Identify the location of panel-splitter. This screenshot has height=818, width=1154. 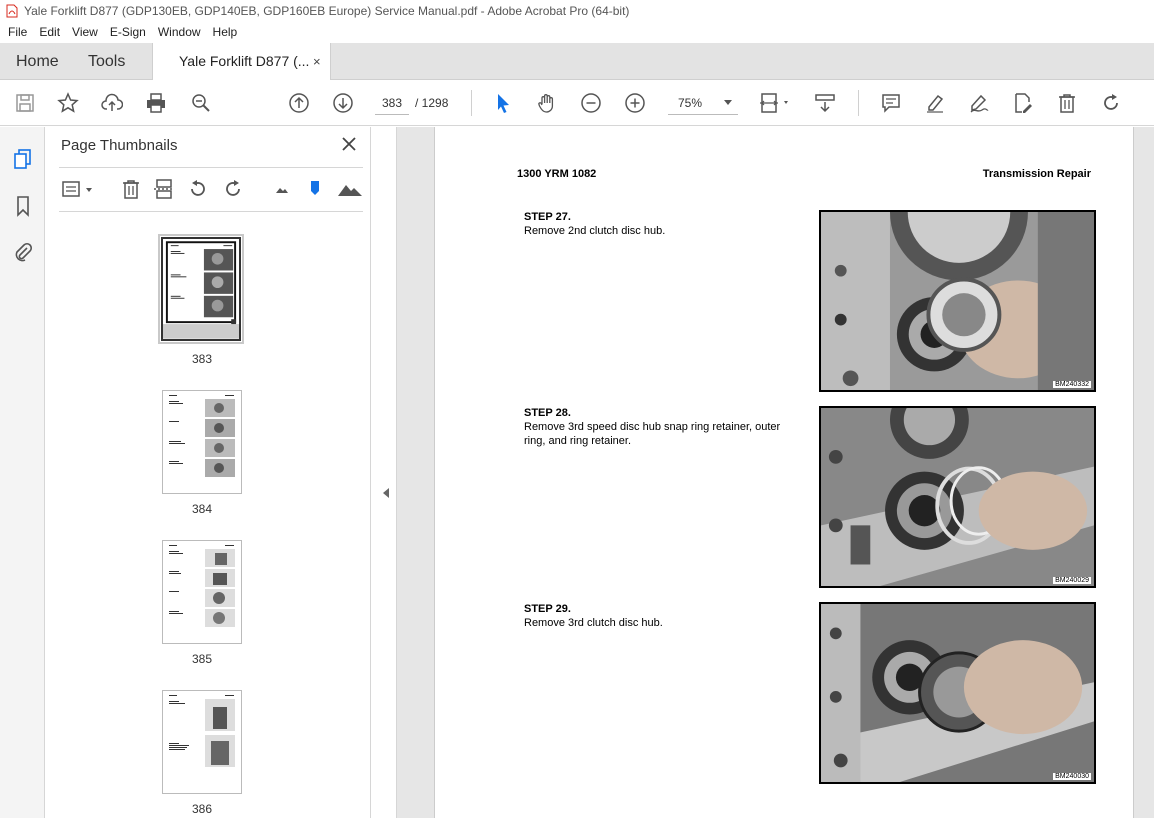
(384, 472).